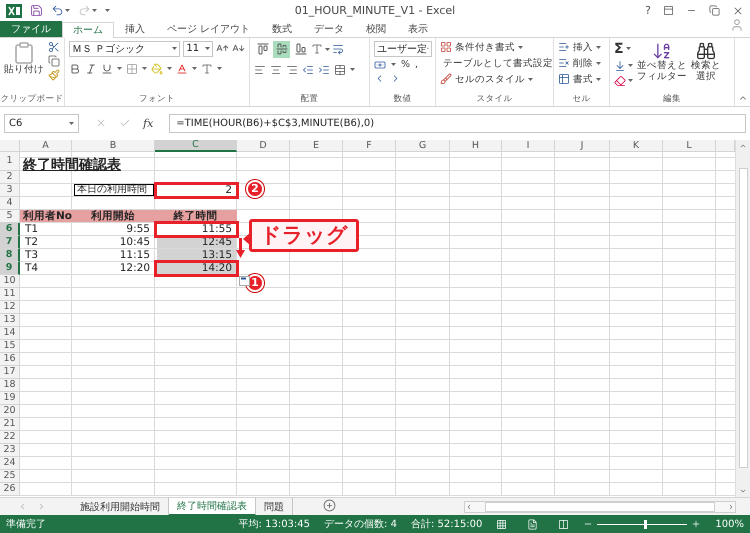 The image size is (750, 533). I want to click on row-header: 26, so click(10, 489).